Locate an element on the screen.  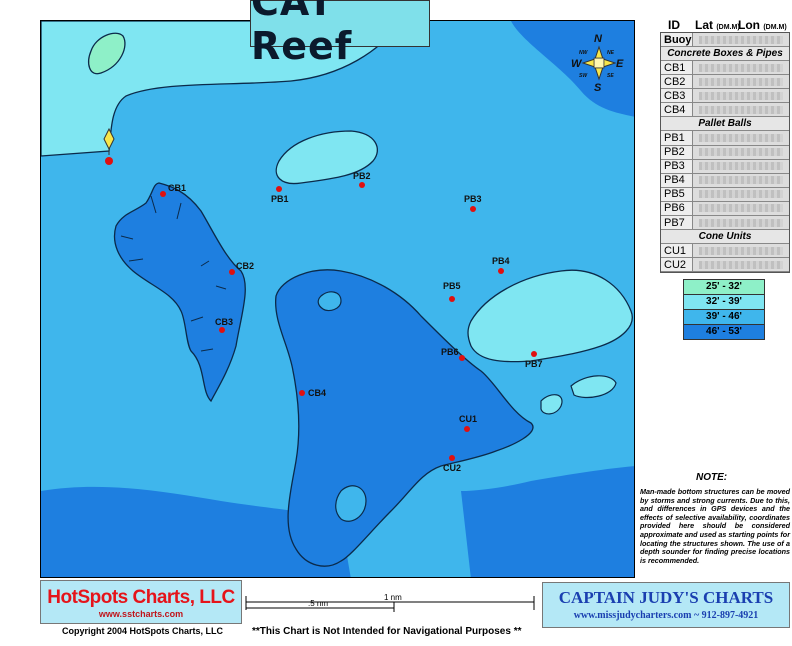
legend-item: 39' - 46' is located at coordinates (724, 317).